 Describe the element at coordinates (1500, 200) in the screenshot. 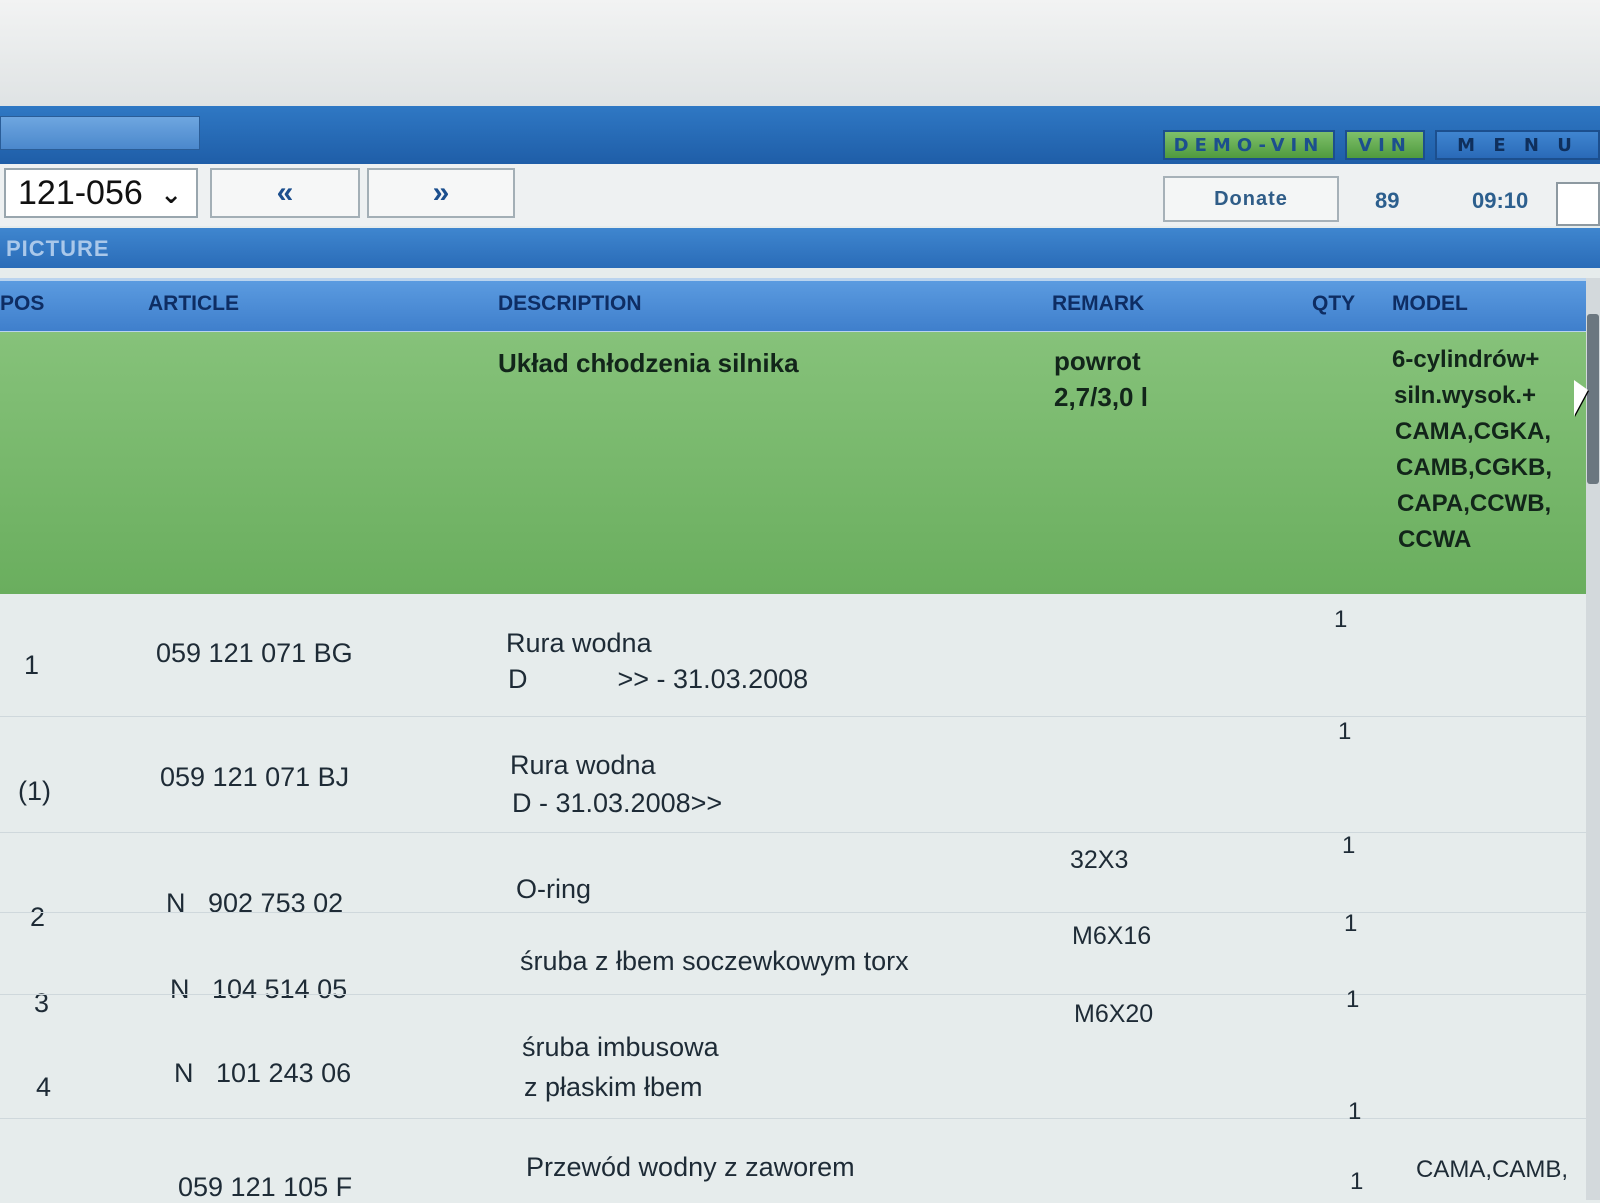

I see `clock-time: 09:10` at that location.